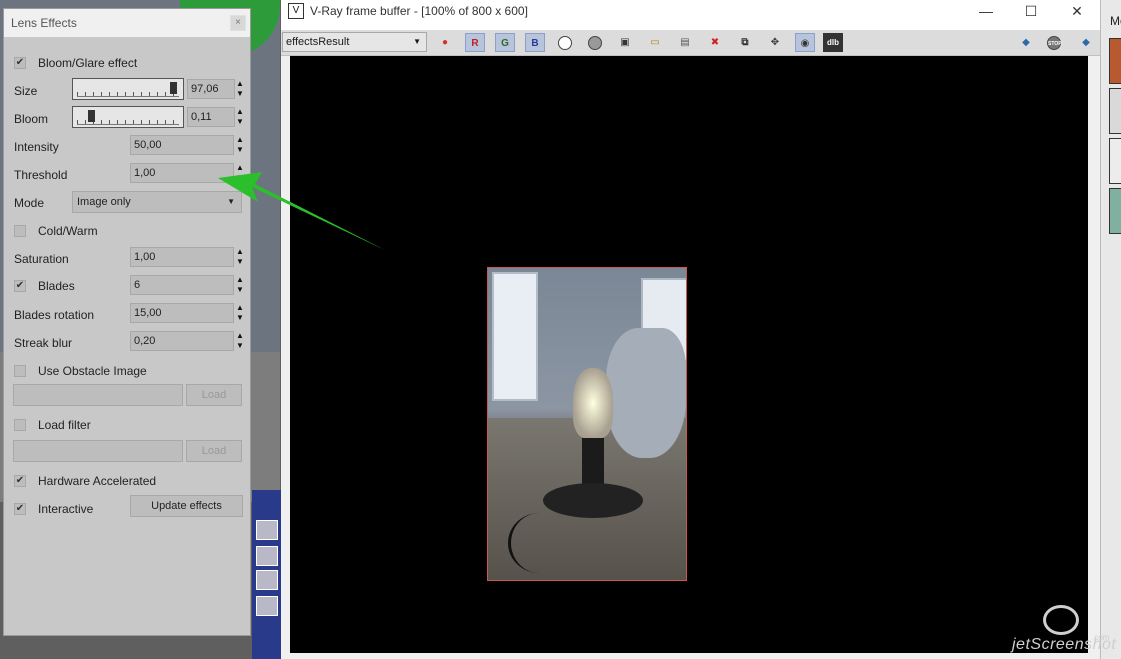 Image resolution: width=1121 pixels, height=659 pixels. What do you see at coordinates (128, 124) in the screenshot?
I see `slider-track` at bounding box center [128, 124].